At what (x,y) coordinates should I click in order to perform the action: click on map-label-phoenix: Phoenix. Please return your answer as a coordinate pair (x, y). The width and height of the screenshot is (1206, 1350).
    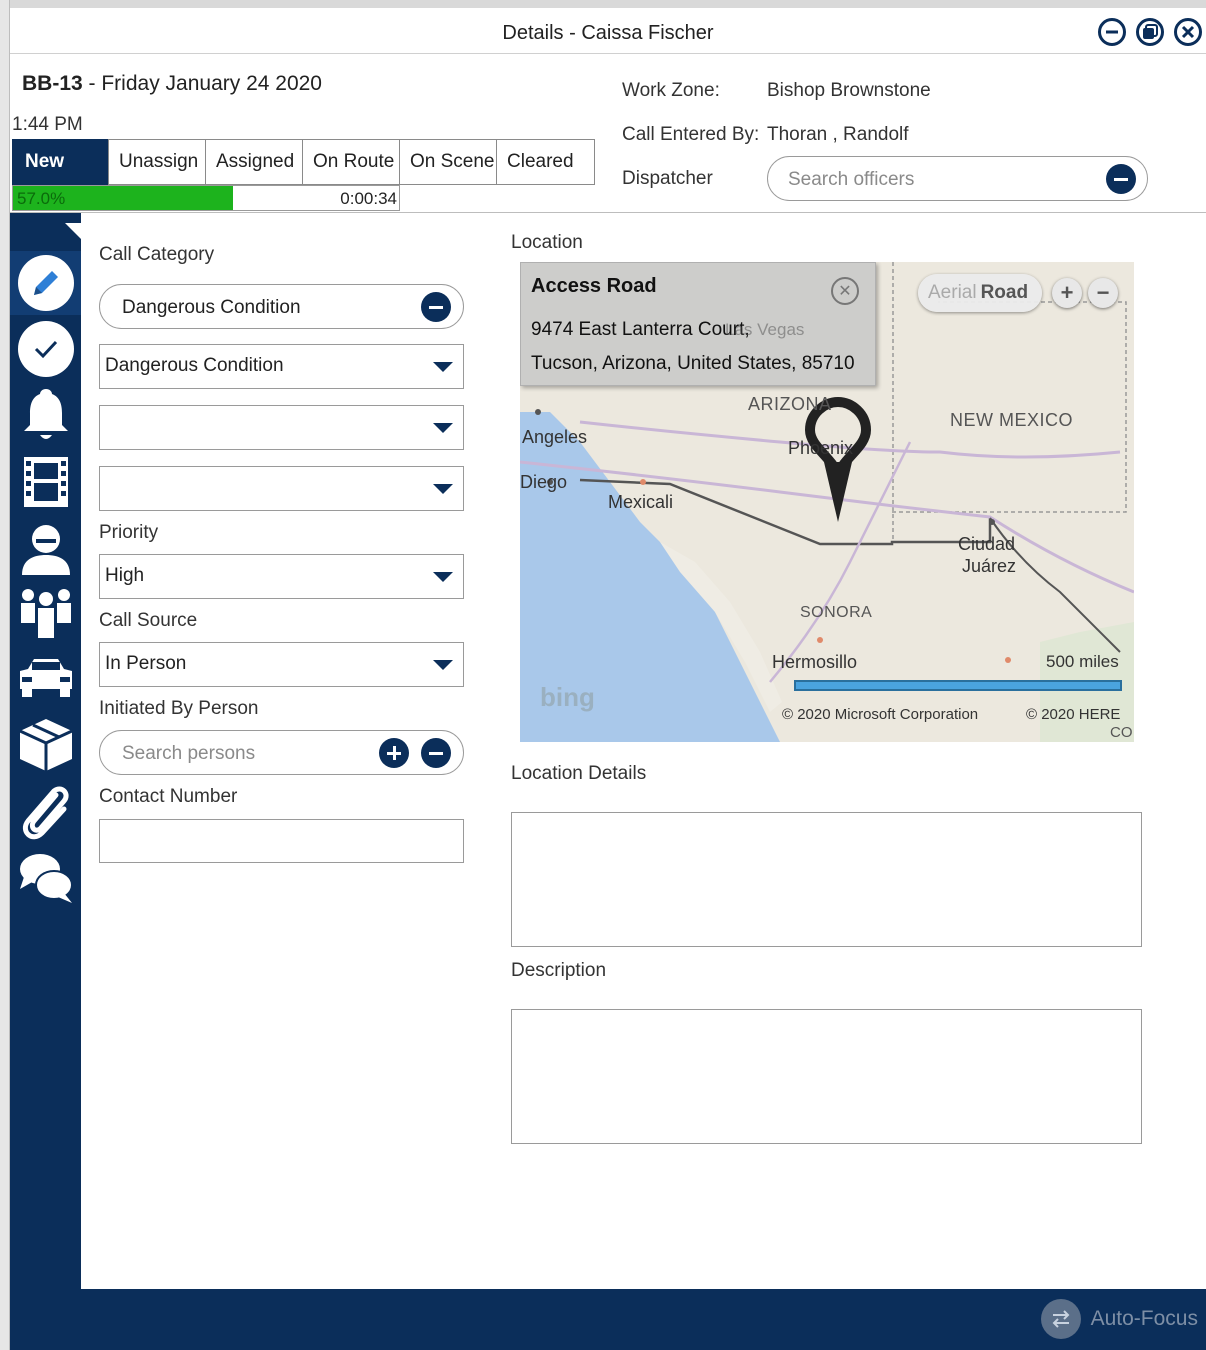
    Looking at the image, I should click on (821, 448).